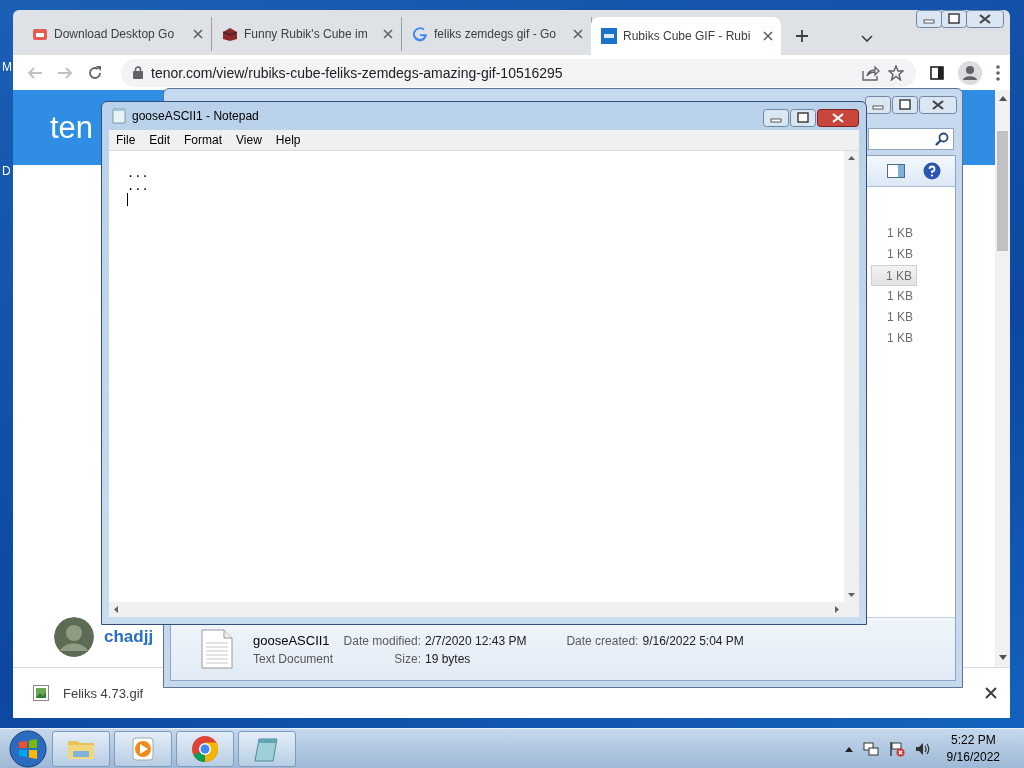 This screenshot has height=768, width=1024. What do you see at coordinates (476, 640) in the screenshot?
I see `field-value: 2/7/2020 12:43 PM` at bounding box center [476, 640].